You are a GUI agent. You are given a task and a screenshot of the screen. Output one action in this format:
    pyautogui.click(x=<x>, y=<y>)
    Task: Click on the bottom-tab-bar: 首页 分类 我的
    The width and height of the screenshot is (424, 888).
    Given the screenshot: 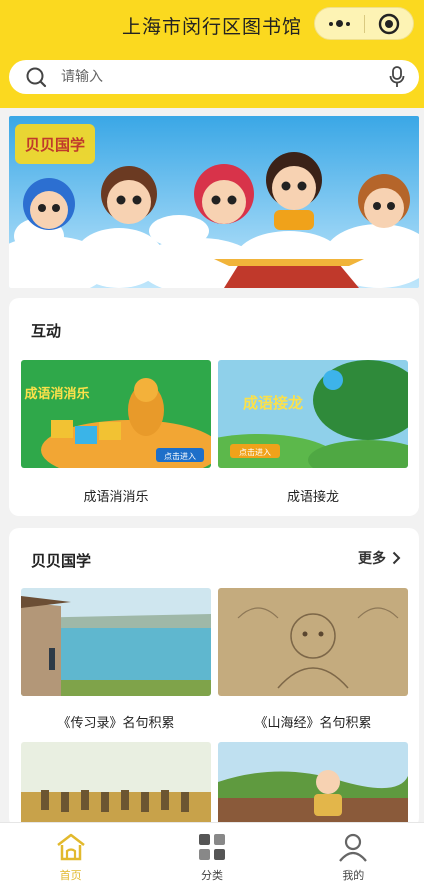 What is the action you would take?
    pyautogui.click(x=212, y=855)
    